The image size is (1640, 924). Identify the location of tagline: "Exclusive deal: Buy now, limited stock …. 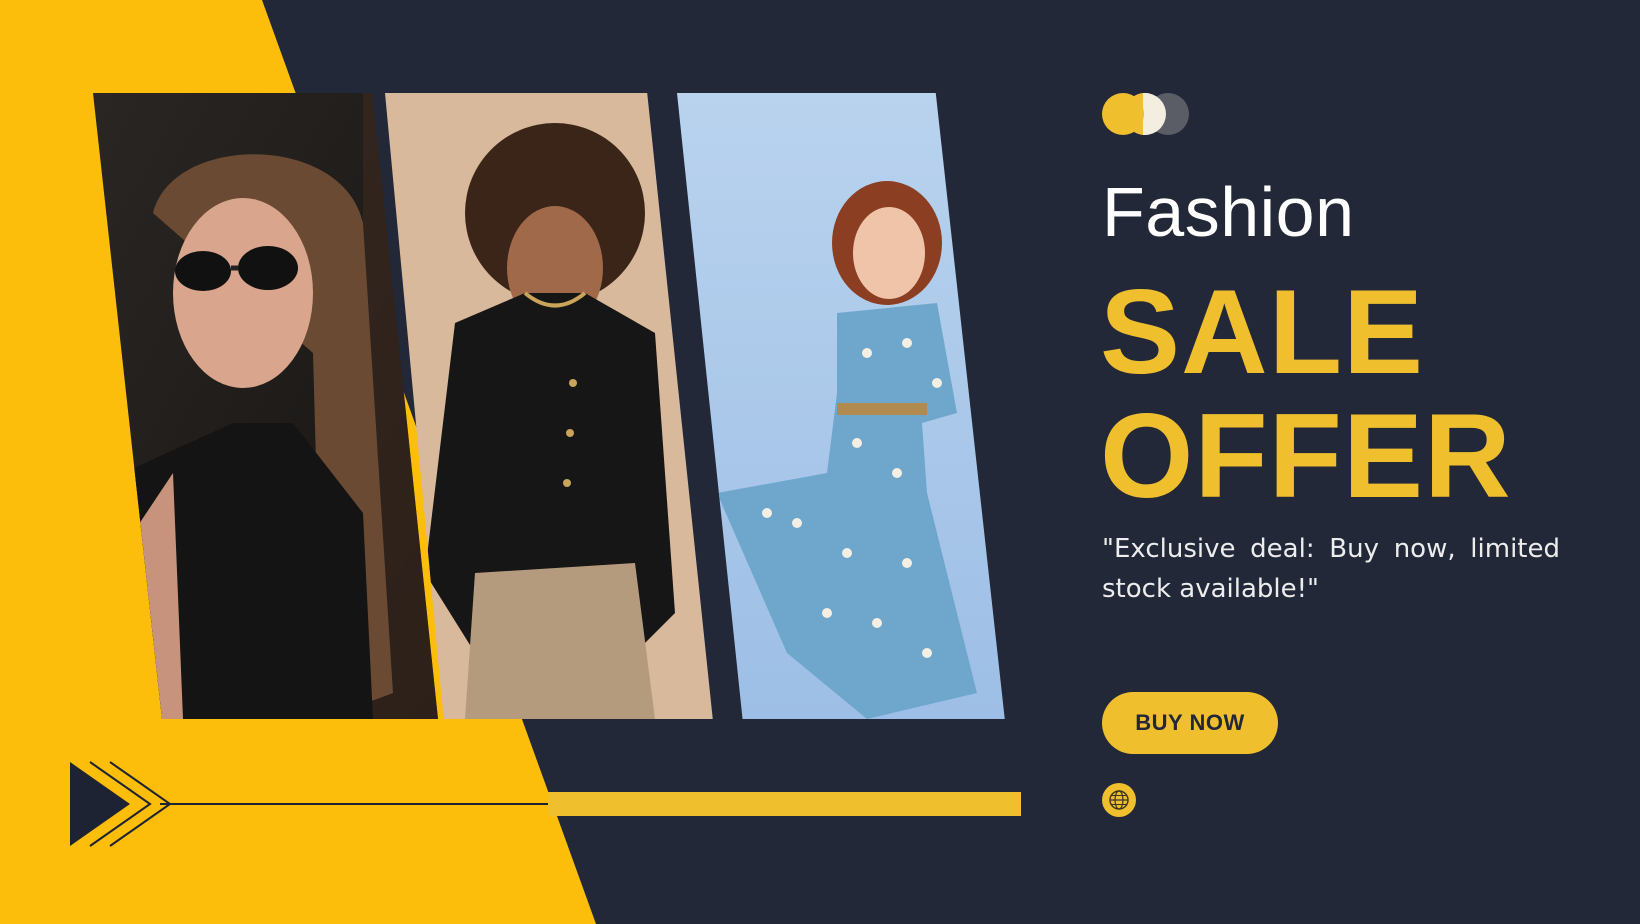
(1331, 569).